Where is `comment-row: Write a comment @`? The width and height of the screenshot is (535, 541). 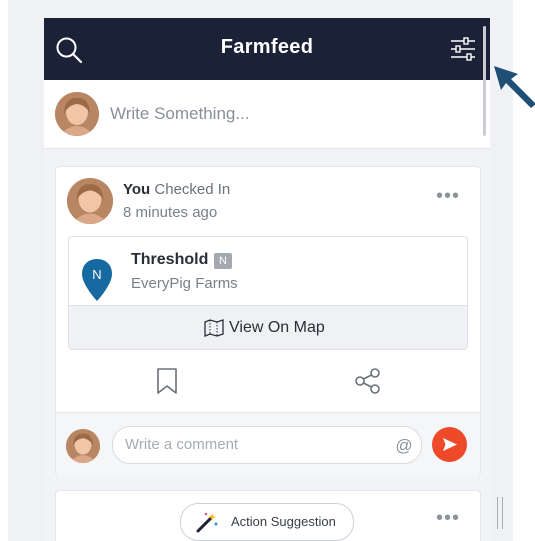
comment-row: Write a comment @ is located at coordinates (268, 444).